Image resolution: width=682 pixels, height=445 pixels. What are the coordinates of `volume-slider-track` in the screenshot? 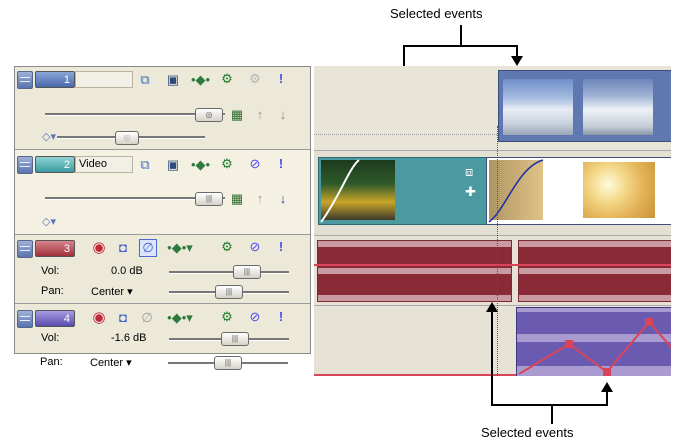 It's located at (229, 272).